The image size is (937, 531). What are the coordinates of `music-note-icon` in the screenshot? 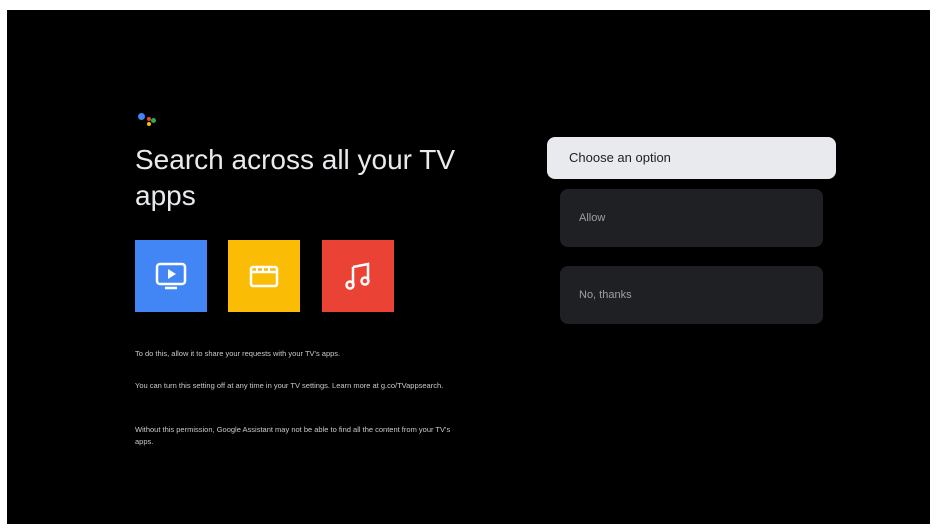 It's located at (358, 276).